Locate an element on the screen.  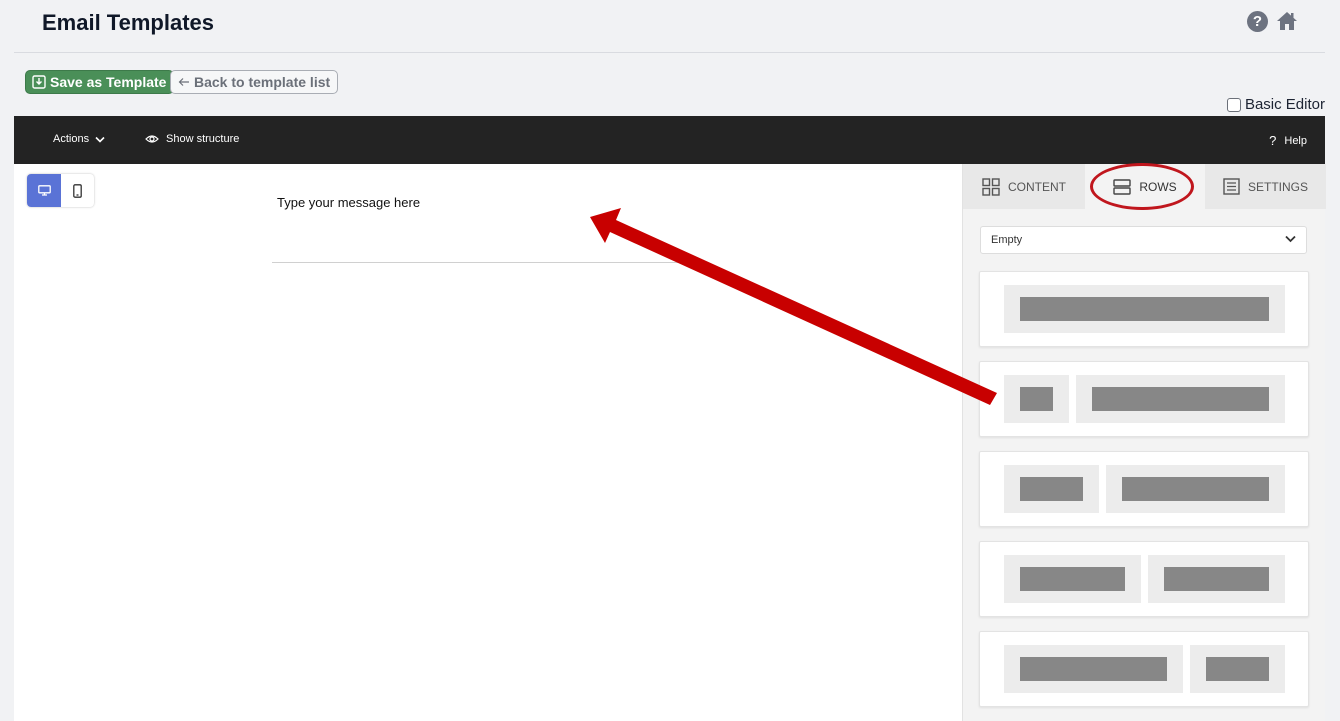
message-text-block: Type your message here is located at coordinates (348, 202).